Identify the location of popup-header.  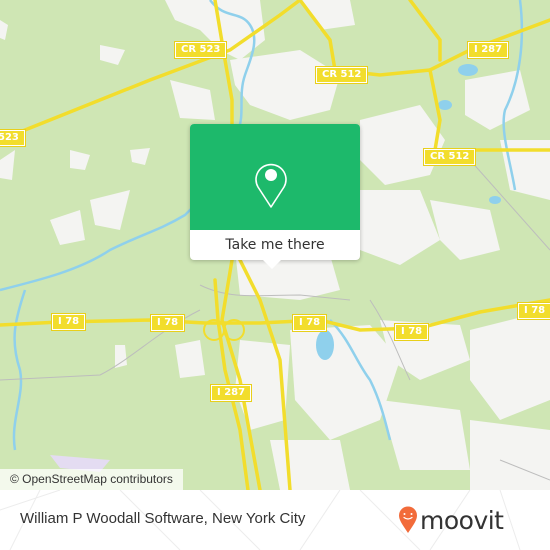
(275, 177).